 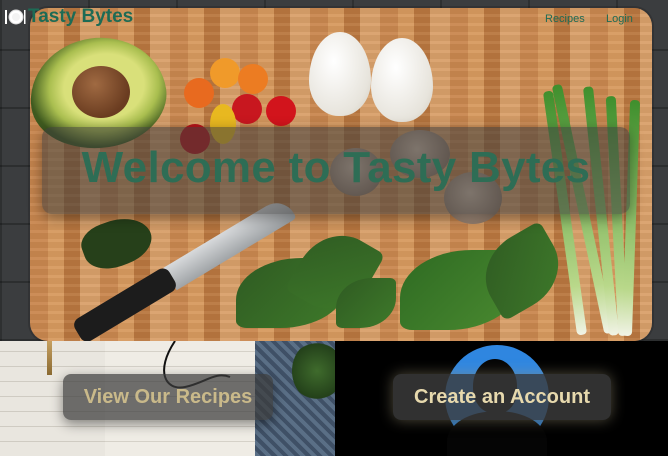 What do you see at coordinates (313, 371) in the screenshot?
I see `plant` at bounding box center [313, 371].